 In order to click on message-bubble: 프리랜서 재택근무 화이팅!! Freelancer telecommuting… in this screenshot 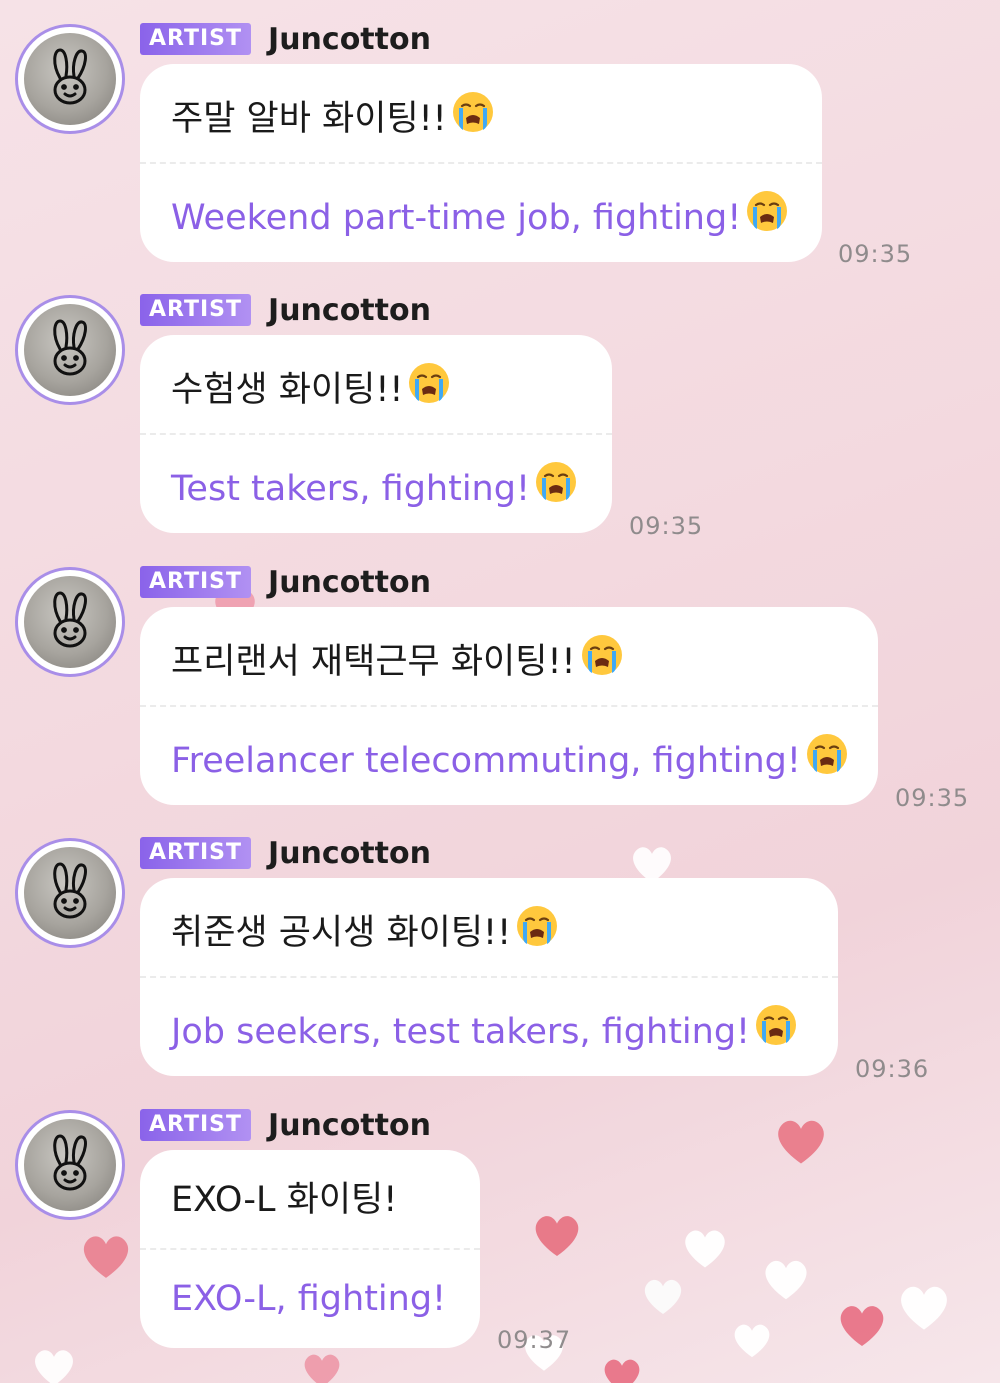, I will do `click(509, 706)`.